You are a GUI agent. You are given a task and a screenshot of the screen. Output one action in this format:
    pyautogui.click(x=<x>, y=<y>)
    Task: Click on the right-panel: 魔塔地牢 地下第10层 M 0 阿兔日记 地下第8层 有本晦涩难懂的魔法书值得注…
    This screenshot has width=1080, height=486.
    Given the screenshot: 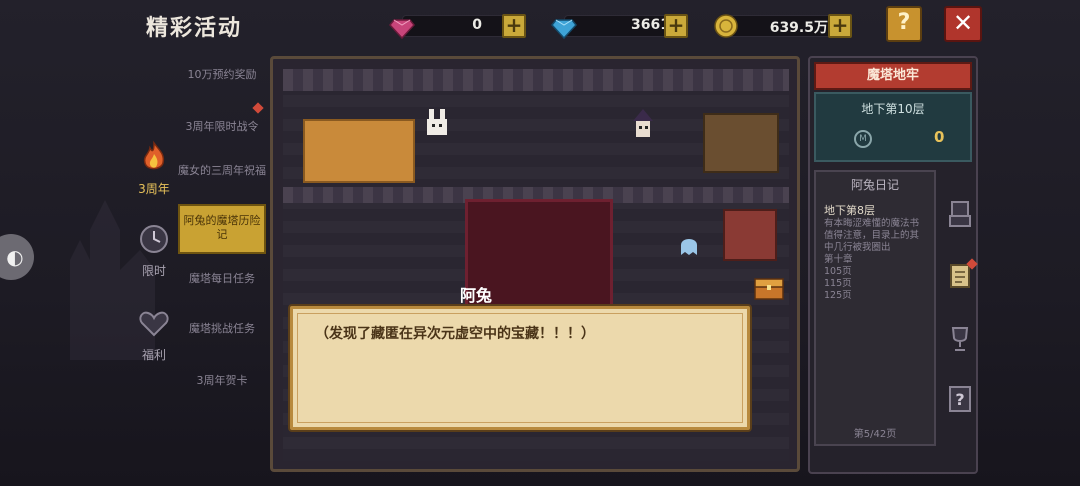 What is the action you would take?
    pyautogui.click(x=893, y=265)
    